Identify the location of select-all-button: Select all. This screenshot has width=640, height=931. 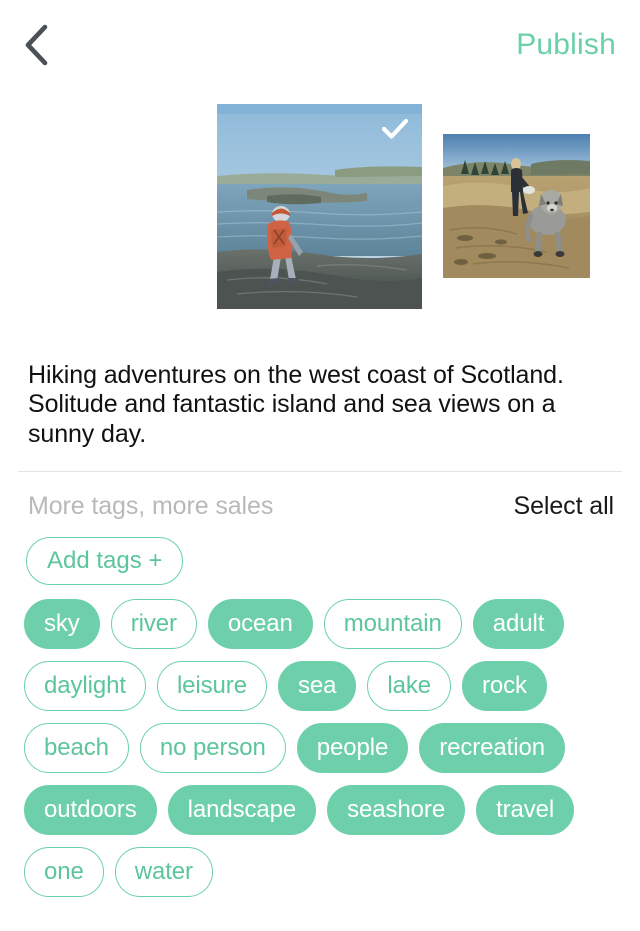
(564, 506).